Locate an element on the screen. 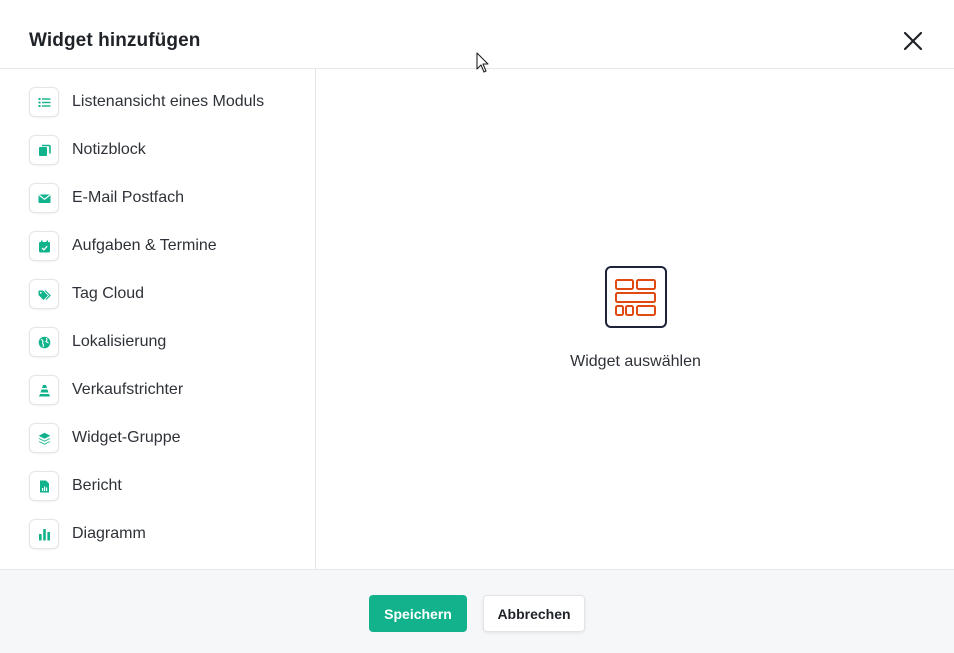 The width and height of the screenshot is (954, 653). sidebar-item-label: Verkaufstrichter is located at coordinates (128, 389).